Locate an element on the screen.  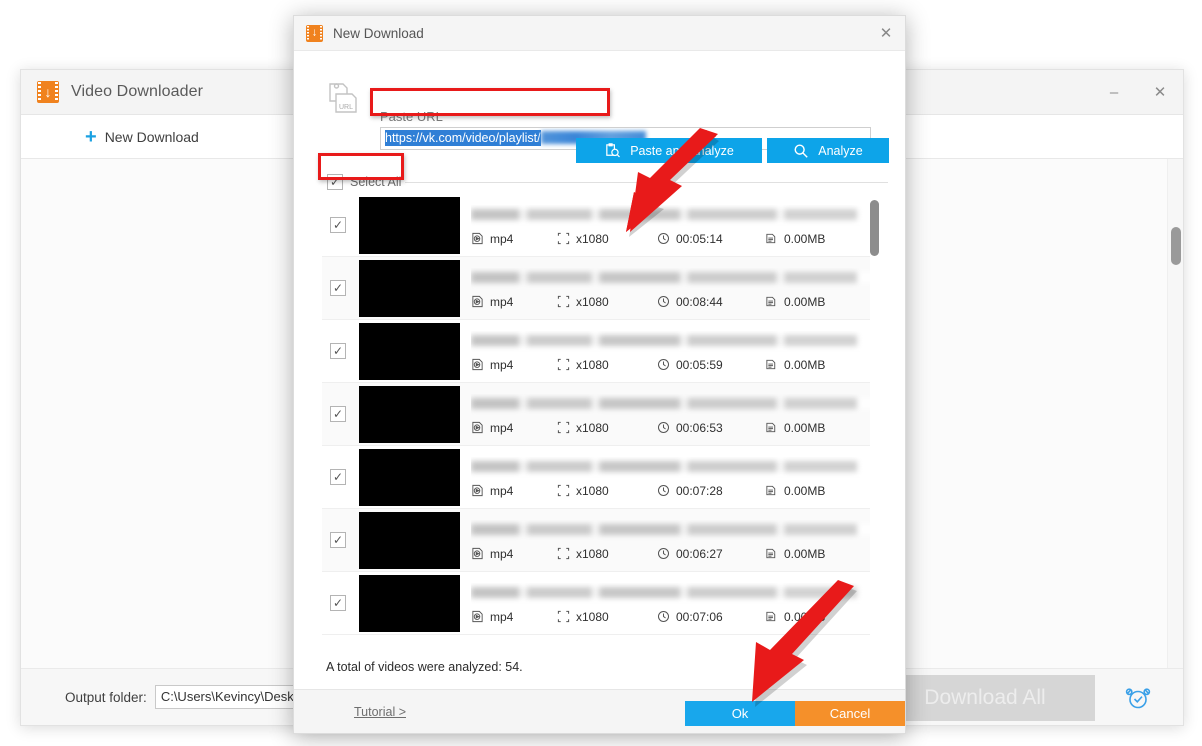
row-content: mp4 x1080 00:07:28 0.00MB is located at coordinates (672, 477).